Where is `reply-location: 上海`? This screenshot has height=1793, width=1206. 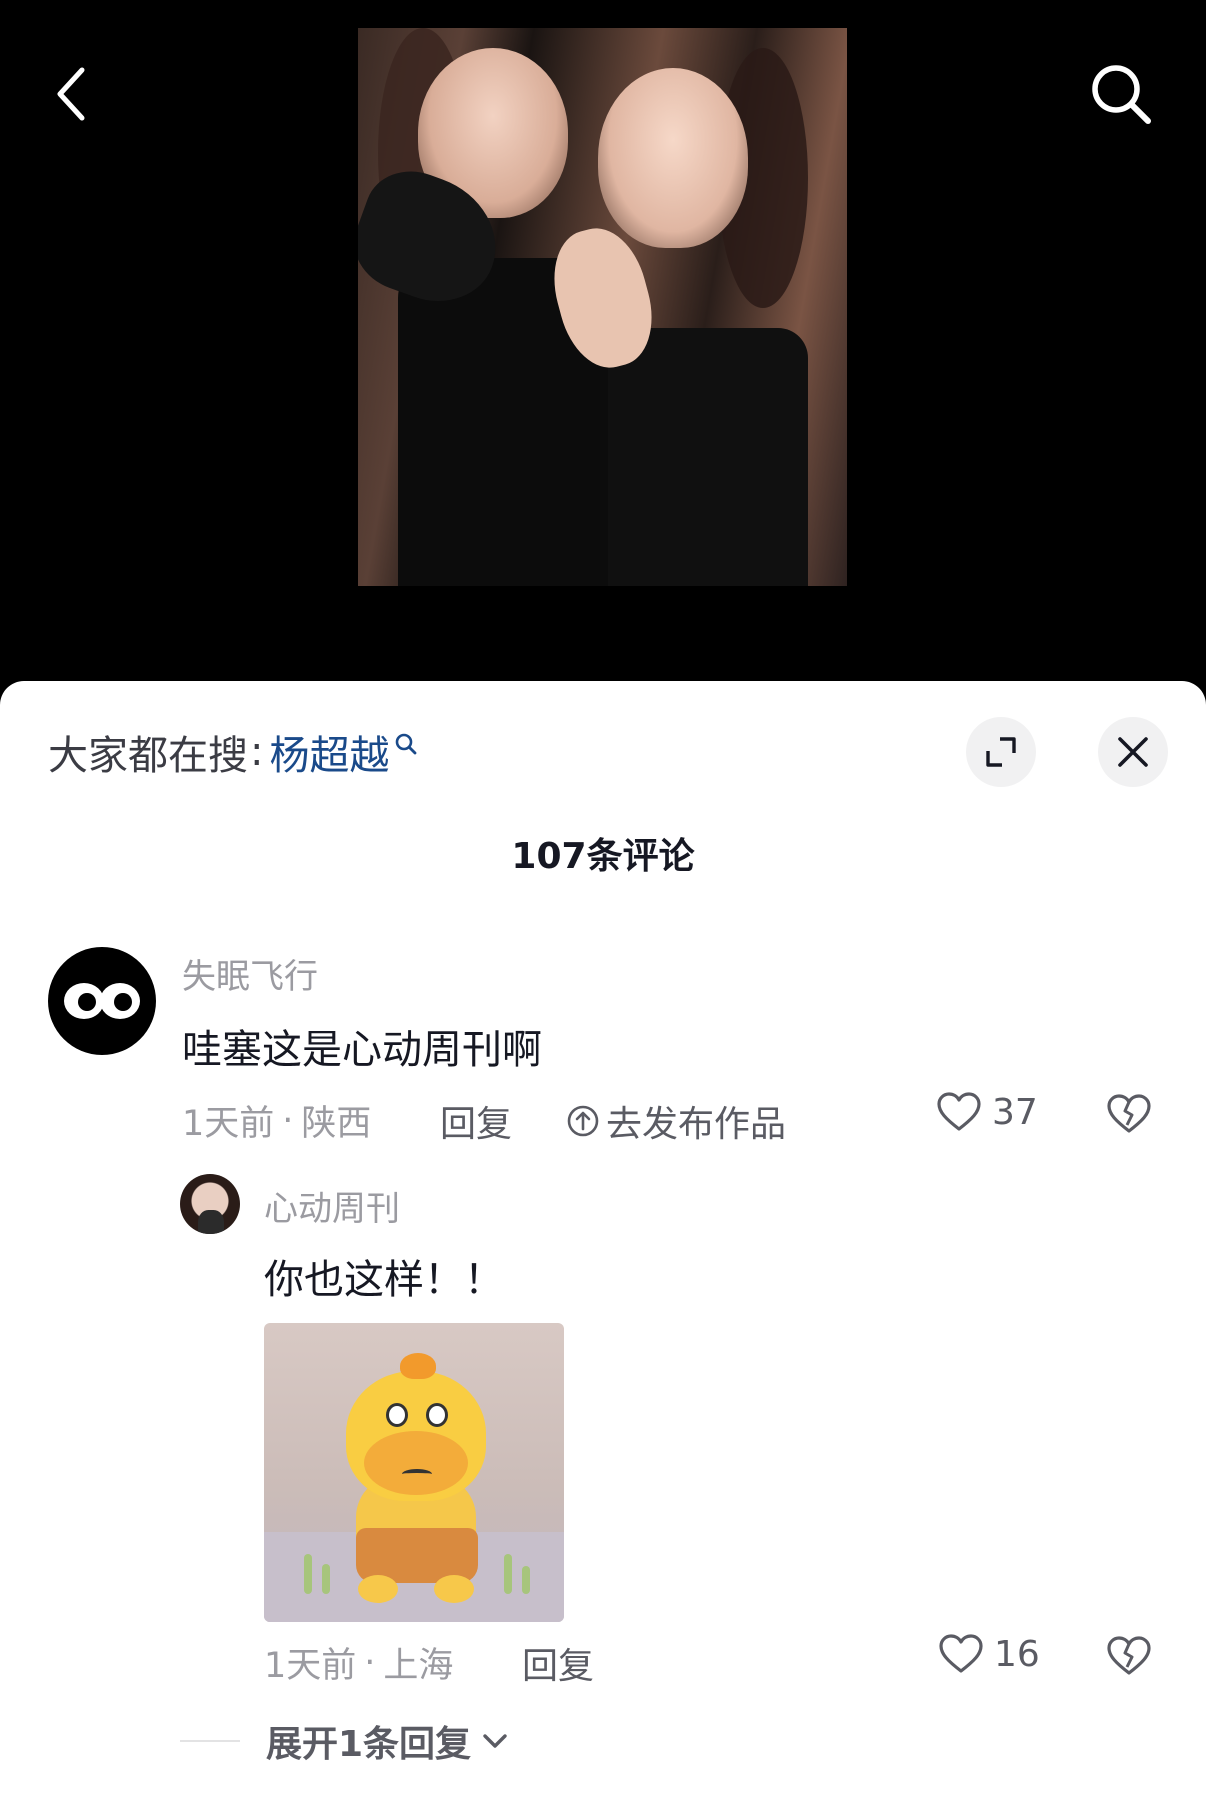 reply-location: 上海 is located at coordinates (418, 1666).